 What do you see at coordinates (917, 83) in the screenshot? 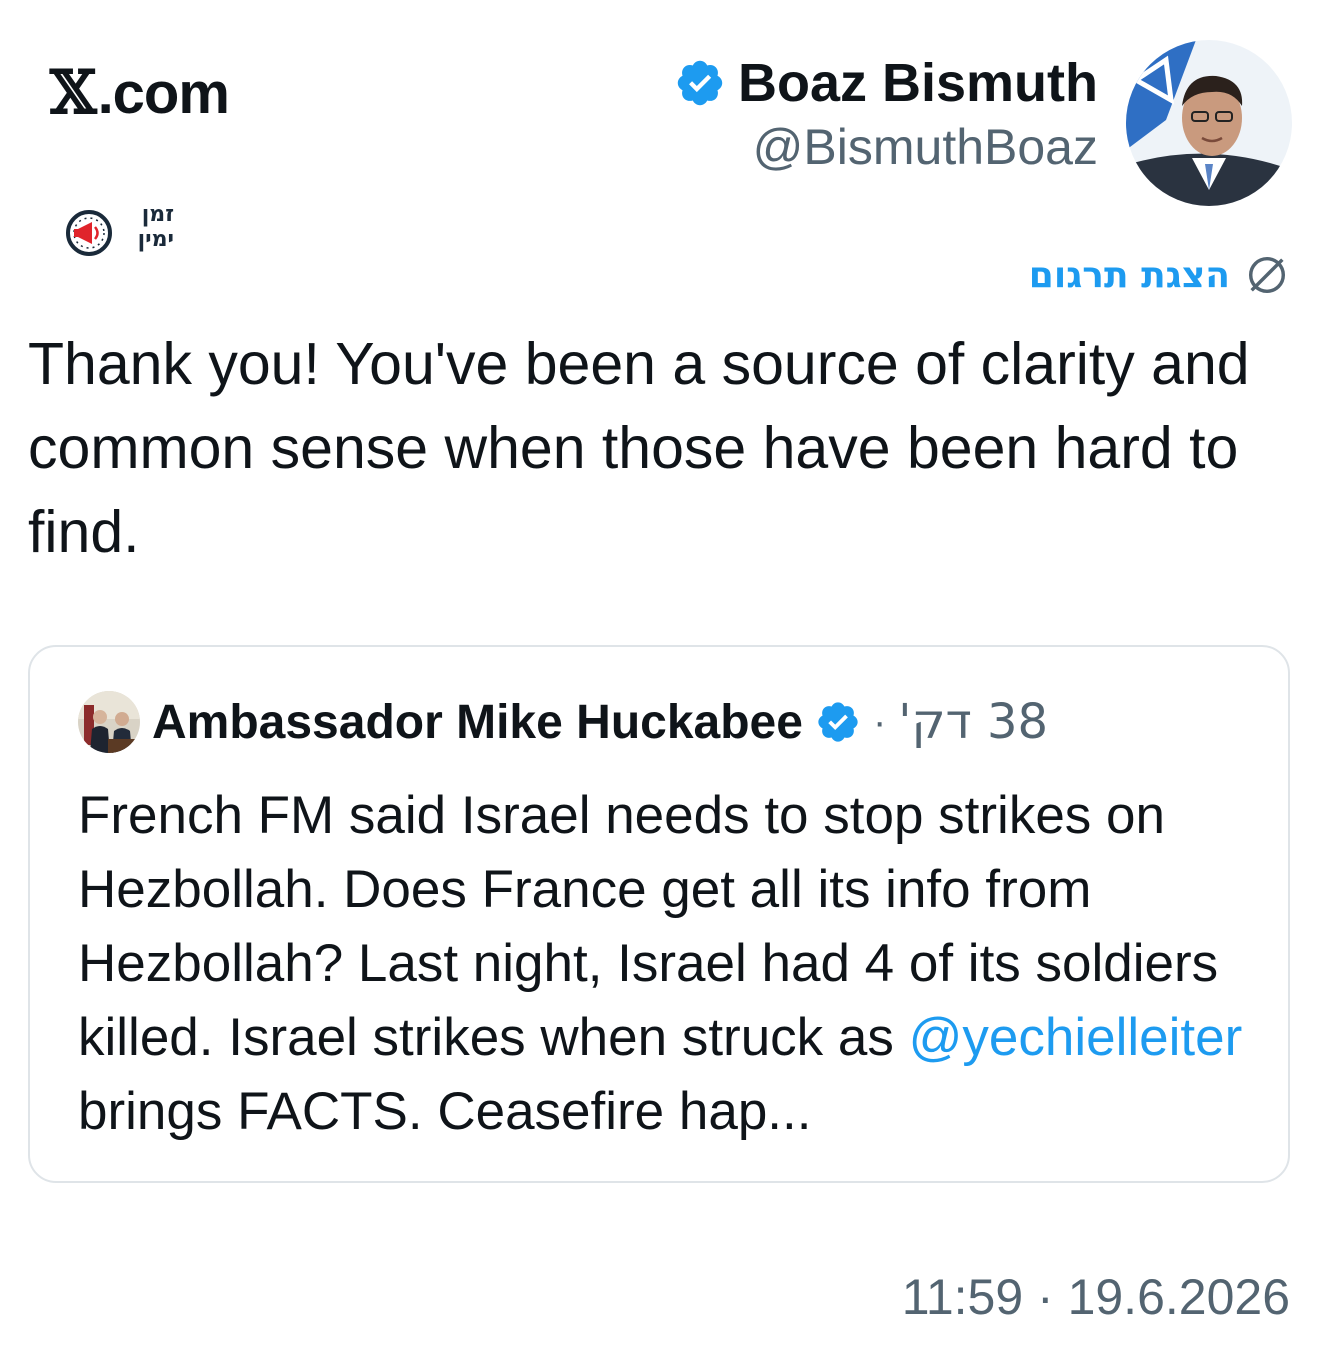
I see `author-name: Boaz Bismuth` at bounding box center [917, 83].